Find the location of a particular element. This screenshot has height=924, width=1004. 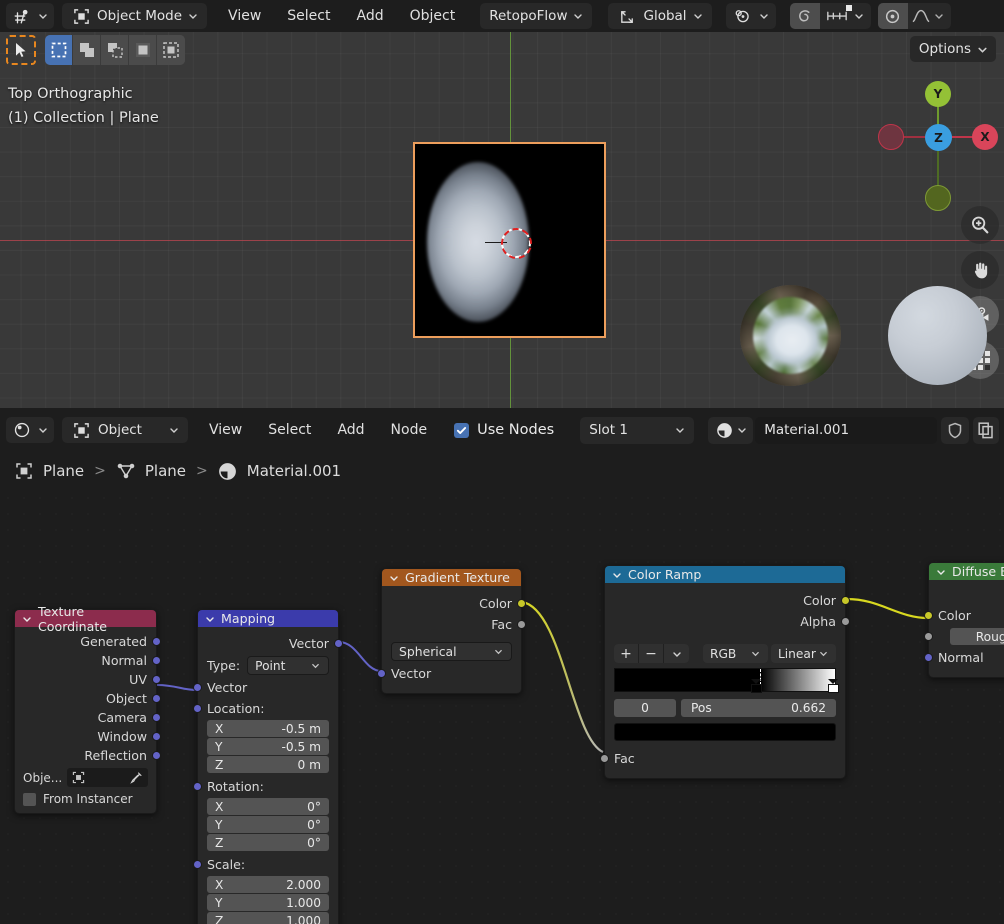

proportional-edit-icon is located at coordinates (892, 16).